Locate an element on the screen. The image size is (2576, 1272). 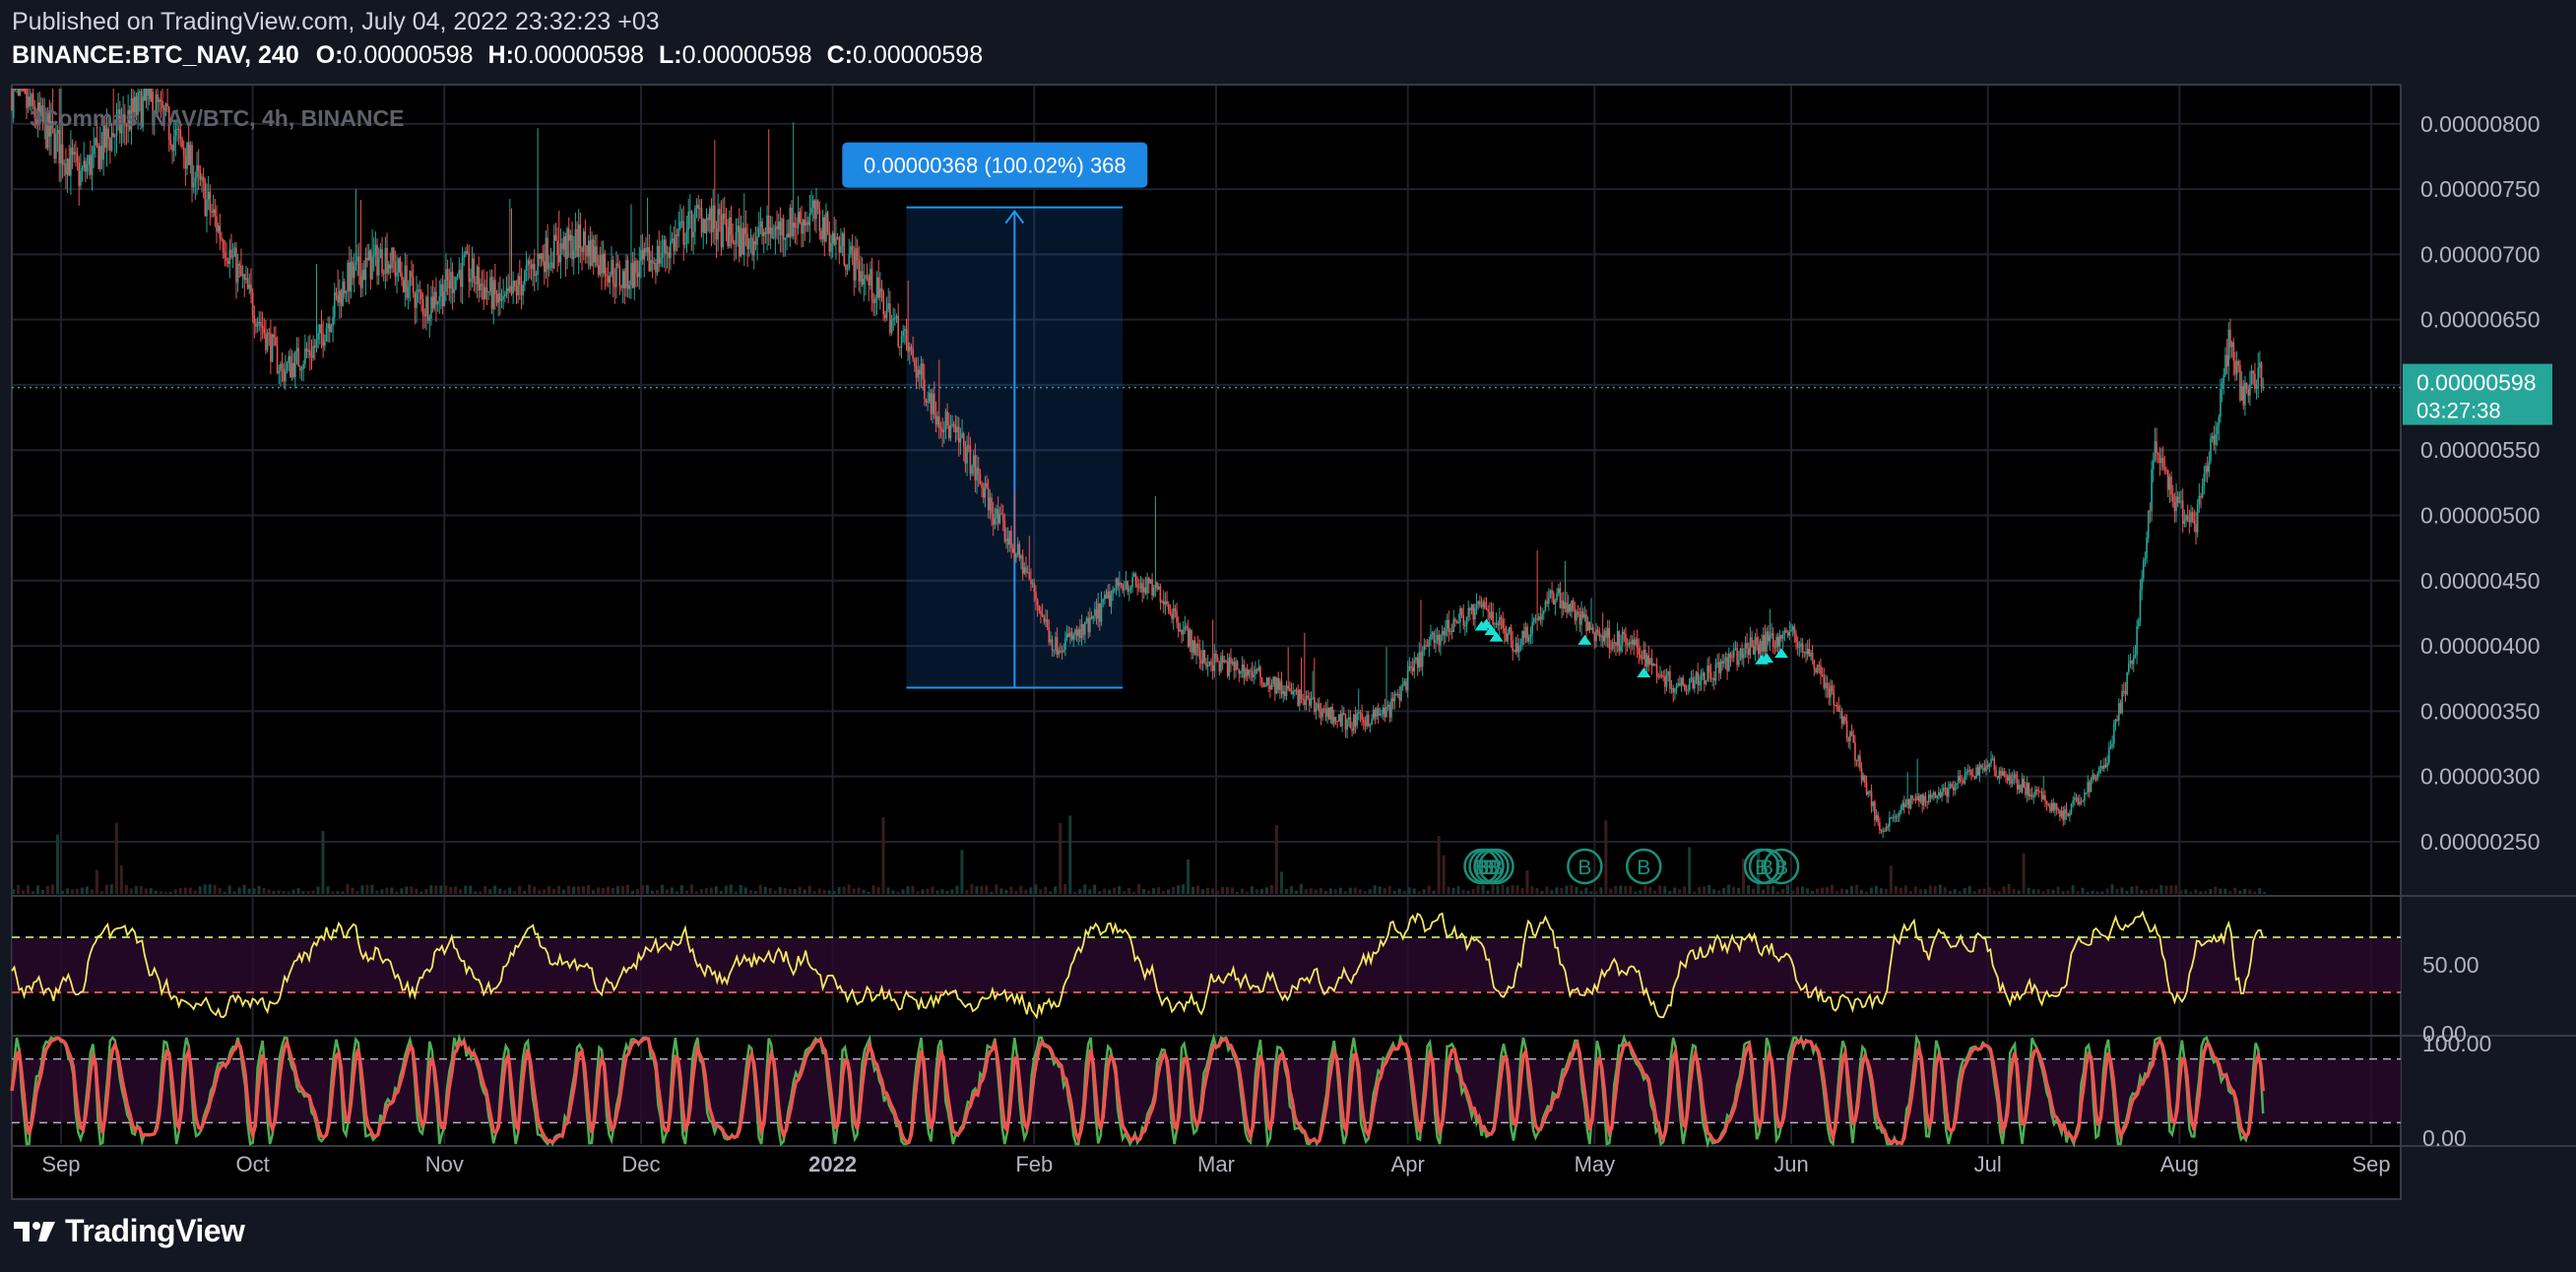
stoch-tick-label: 100.00 is located at coordinates (2456, 1043).